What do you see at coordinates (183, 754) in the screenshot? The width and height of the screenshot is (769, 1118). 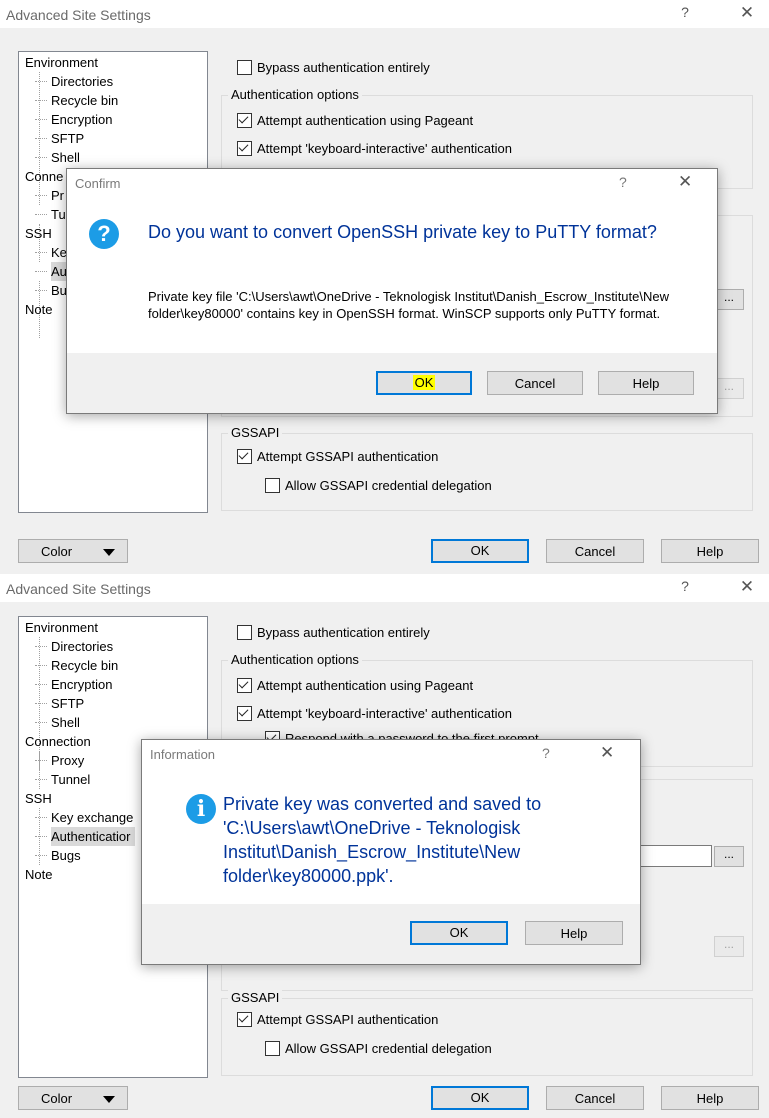 I see `dialog-title: Information` at bounding box center [183, 754].